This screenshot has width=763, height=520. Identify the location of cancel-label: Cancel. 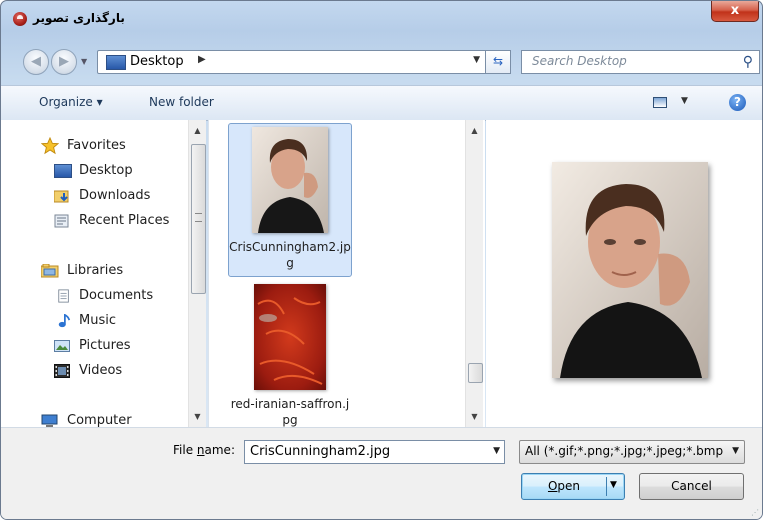
(691, 486).